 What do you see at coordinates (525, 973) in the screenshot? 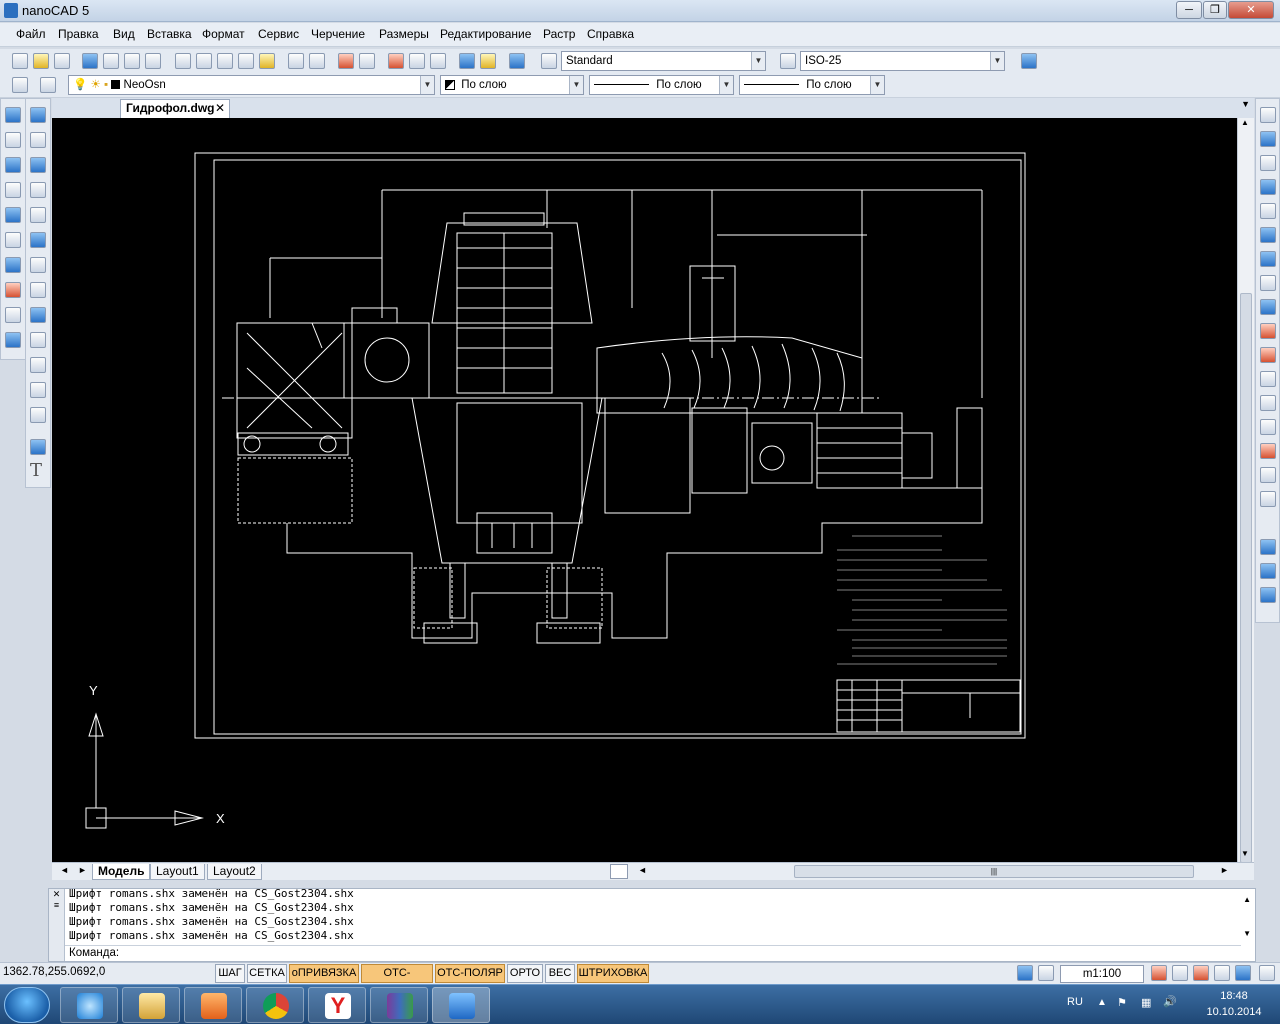
I see `ortho-toggle: ОРТО` at bounding box center [525, 973].